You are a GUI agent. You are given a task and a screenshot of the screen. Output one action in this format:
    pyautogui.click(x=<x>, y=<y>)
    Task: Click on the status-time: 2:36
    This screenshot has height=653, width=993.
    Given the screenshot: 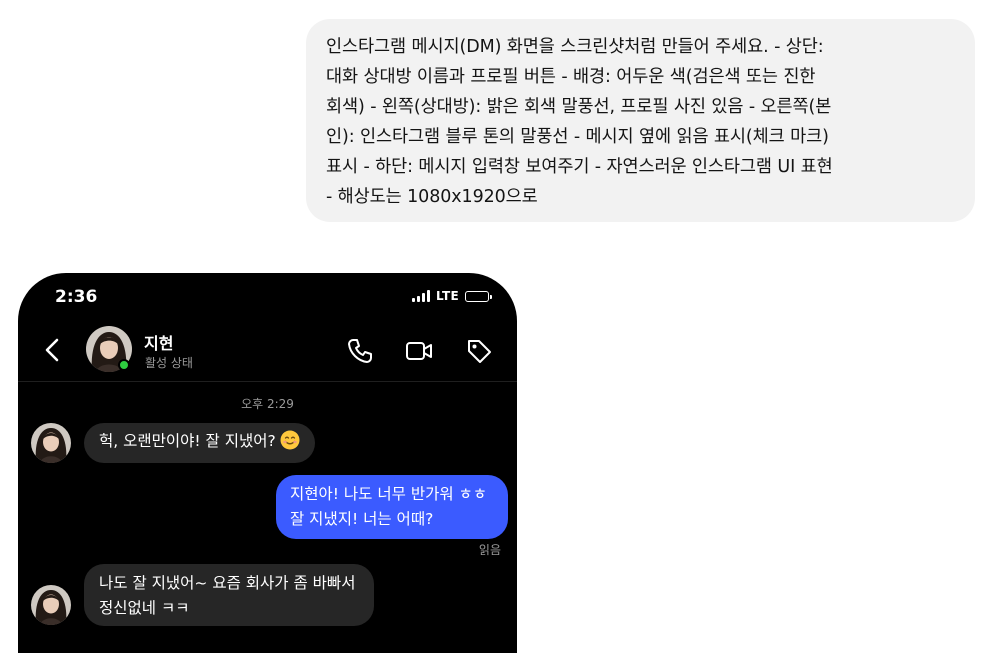 What is the action you would take?
    pyautogui.click(x=76, y=297)
    